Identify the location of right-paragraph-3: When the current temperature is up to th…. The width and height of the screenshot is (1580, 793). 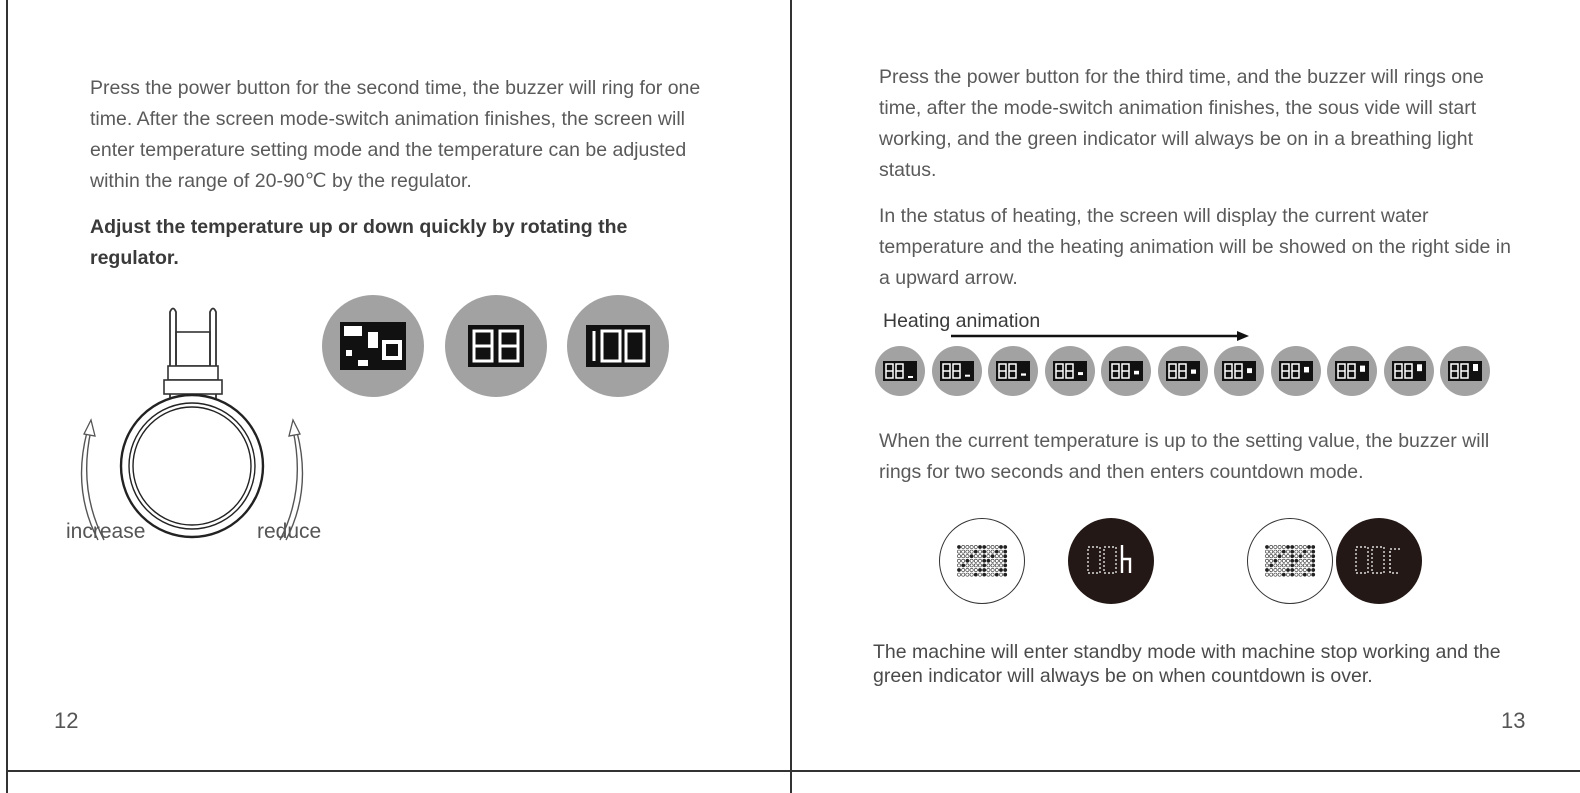
(1184, 456).